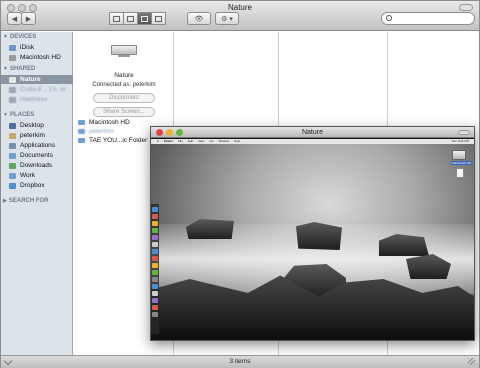  I want to click on sidebar-item-applications: Applications, so click(37, 145).